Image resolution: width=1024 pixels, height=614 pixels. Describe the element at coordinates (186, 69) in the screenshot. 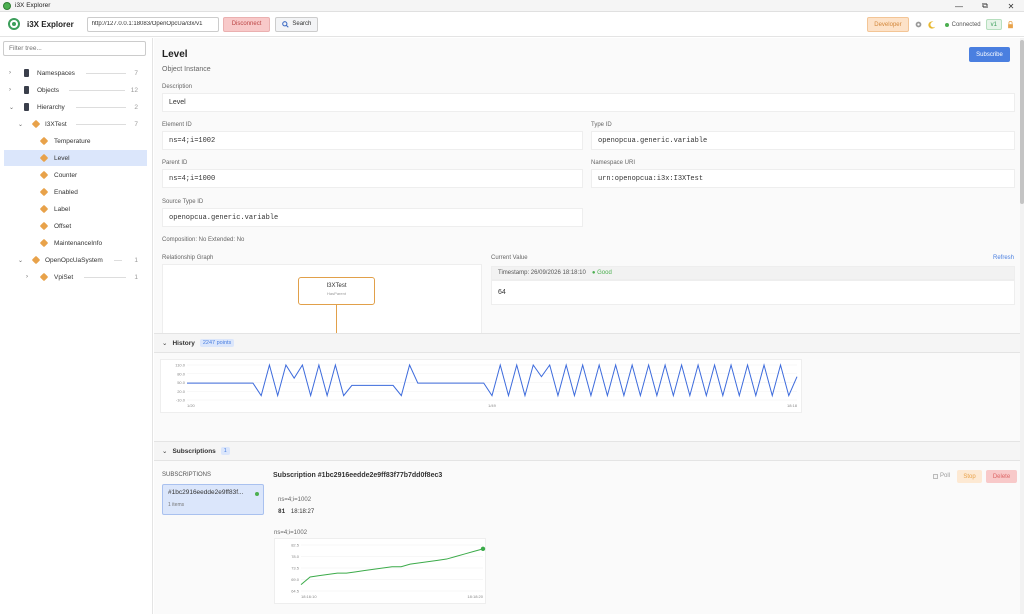

I see `page-subtitle: Object Instance` at that location.